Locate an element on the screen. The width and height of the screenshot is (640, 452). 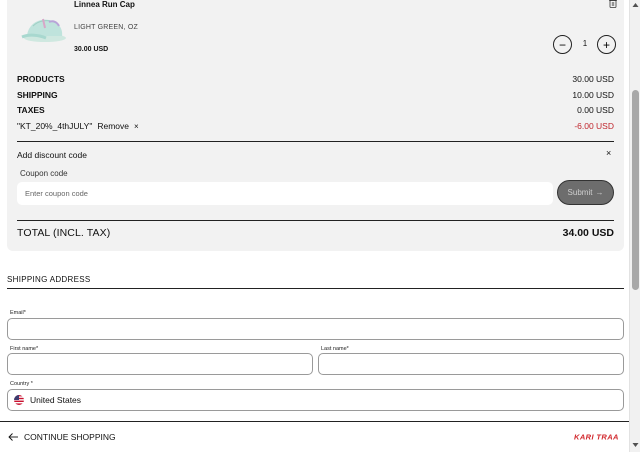
country-select: United States is located at coordinates (315, 400).